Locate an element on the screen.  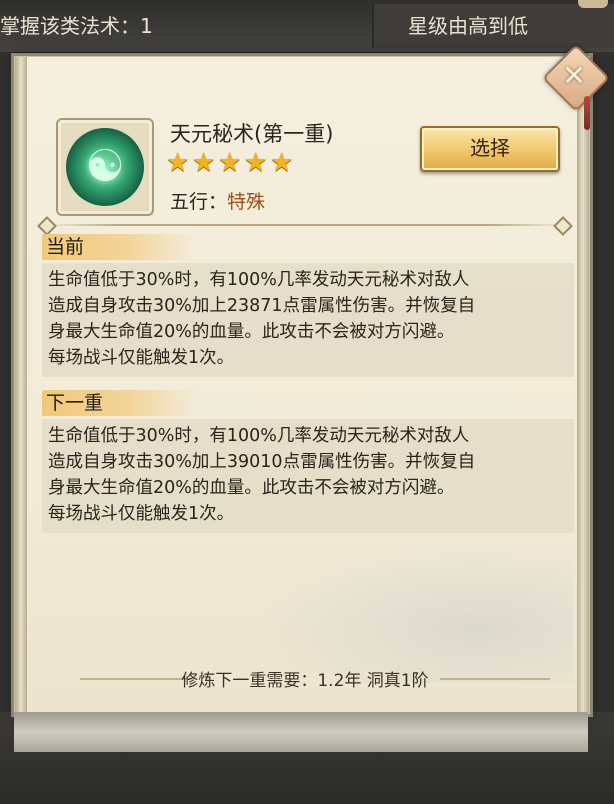
background-top-tab is located at coordinates (593, 4).